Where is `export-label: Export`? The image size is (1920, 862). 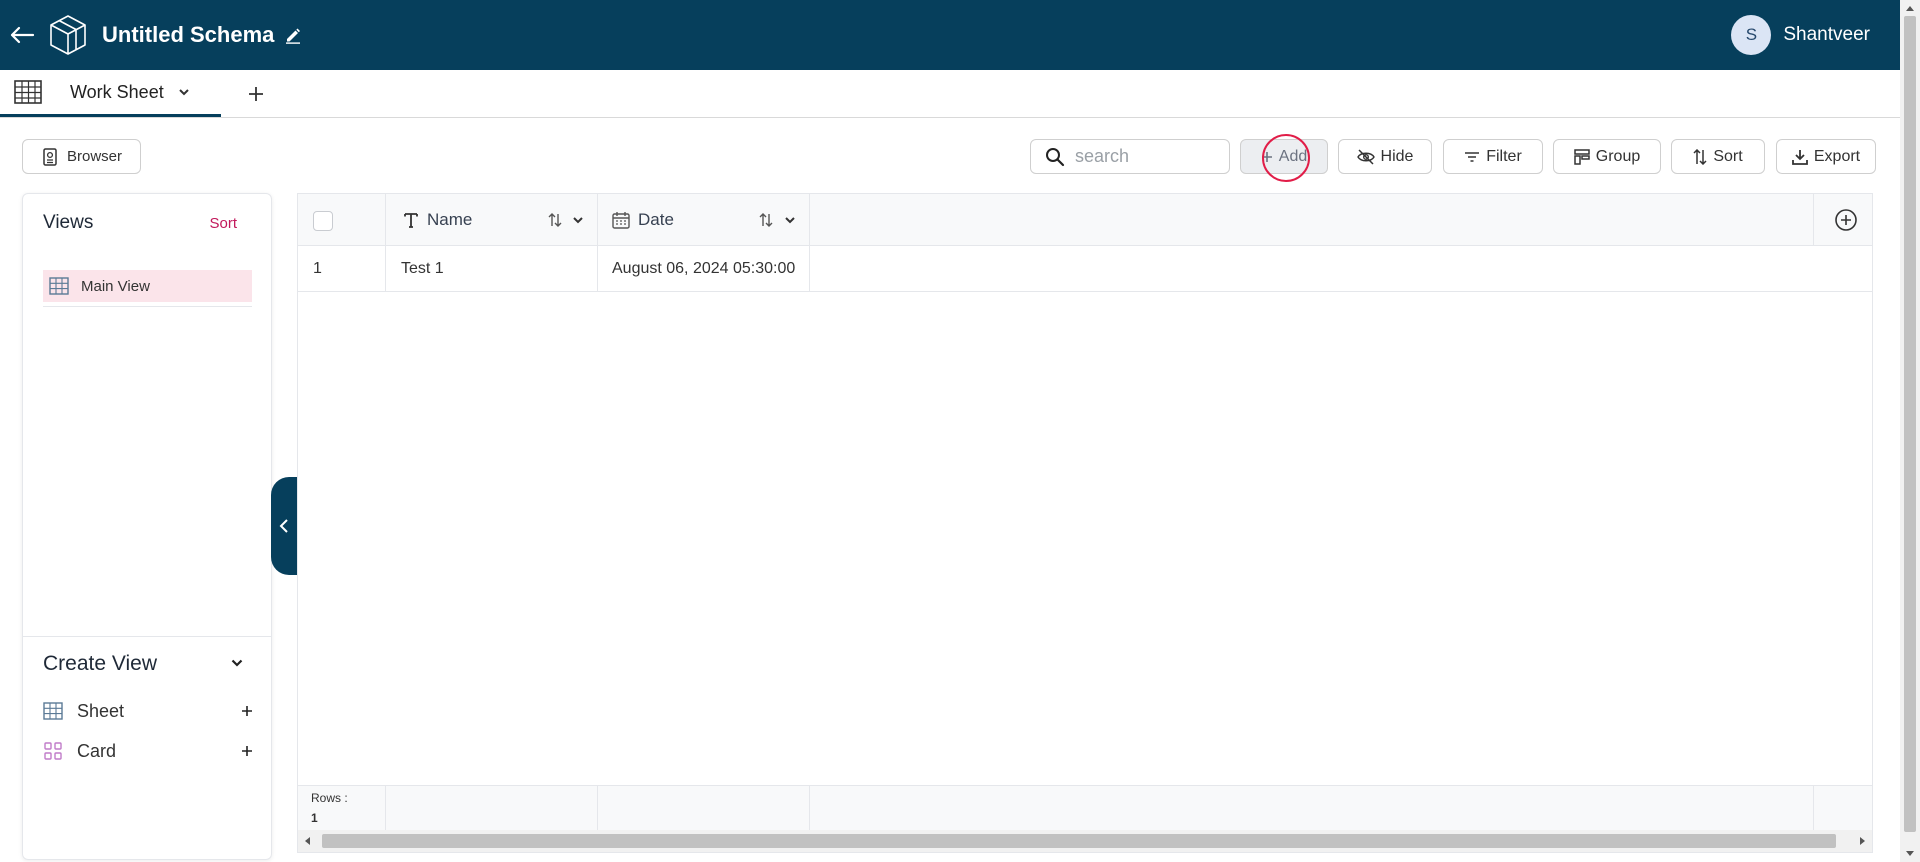
export-label: Export is located at coordinates (1837, 156).